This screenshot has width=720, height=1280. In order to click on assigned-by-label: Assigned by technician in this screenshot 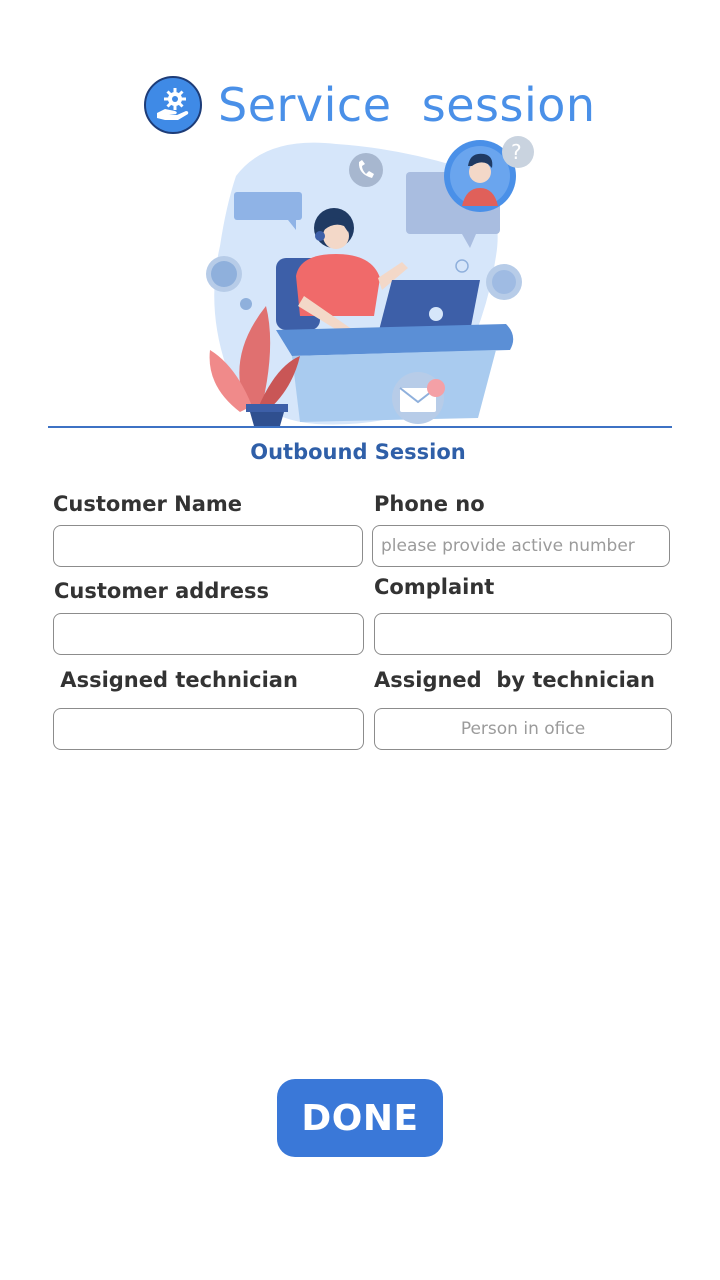, I will do `click(514, 680)`.